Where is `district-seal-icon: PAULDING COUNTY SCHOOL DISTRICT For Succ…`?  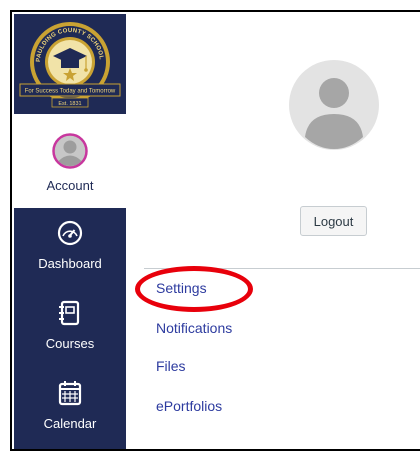 district-seal-icon: PAULDING COUNTY SCHOOL DISTRICT For Succ… is located at coordinates (67, 61).